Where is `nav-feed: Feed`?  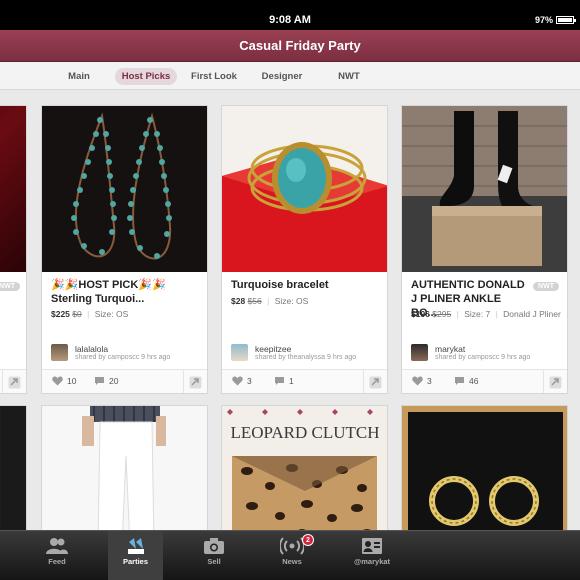
nav-feed: Feed is located at coordinates (57, 555).